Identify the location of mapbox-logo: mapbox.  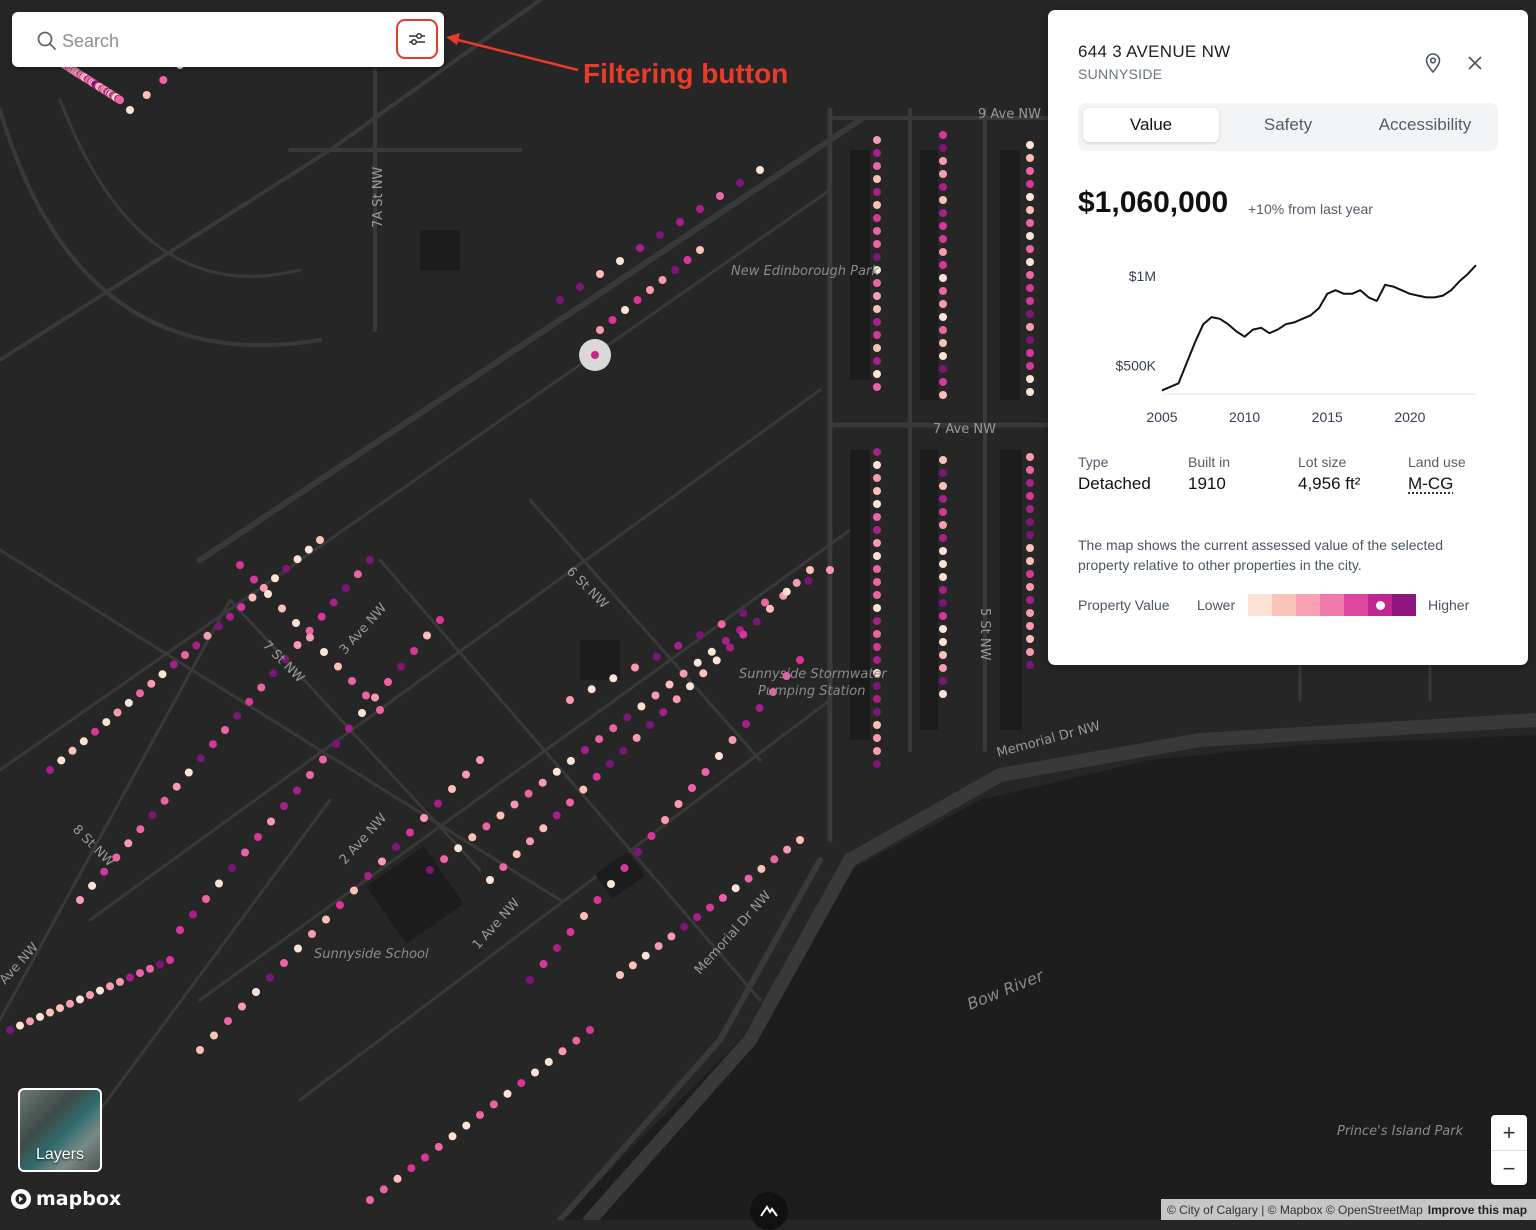
(65, 1199).